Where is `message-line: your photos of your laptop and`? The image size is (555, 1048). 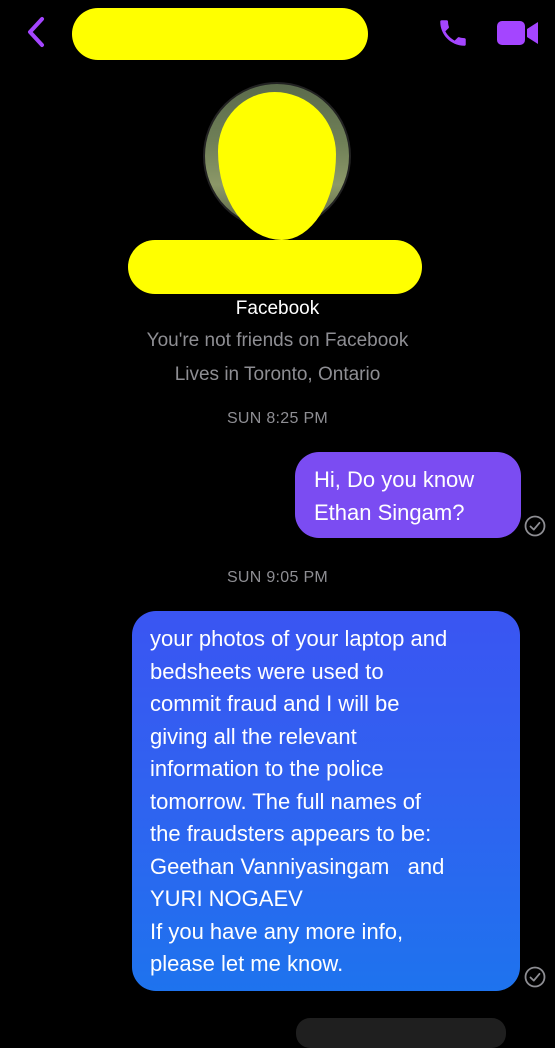 message-line: your photos of your laptop and is located at coordinates (299, 638).